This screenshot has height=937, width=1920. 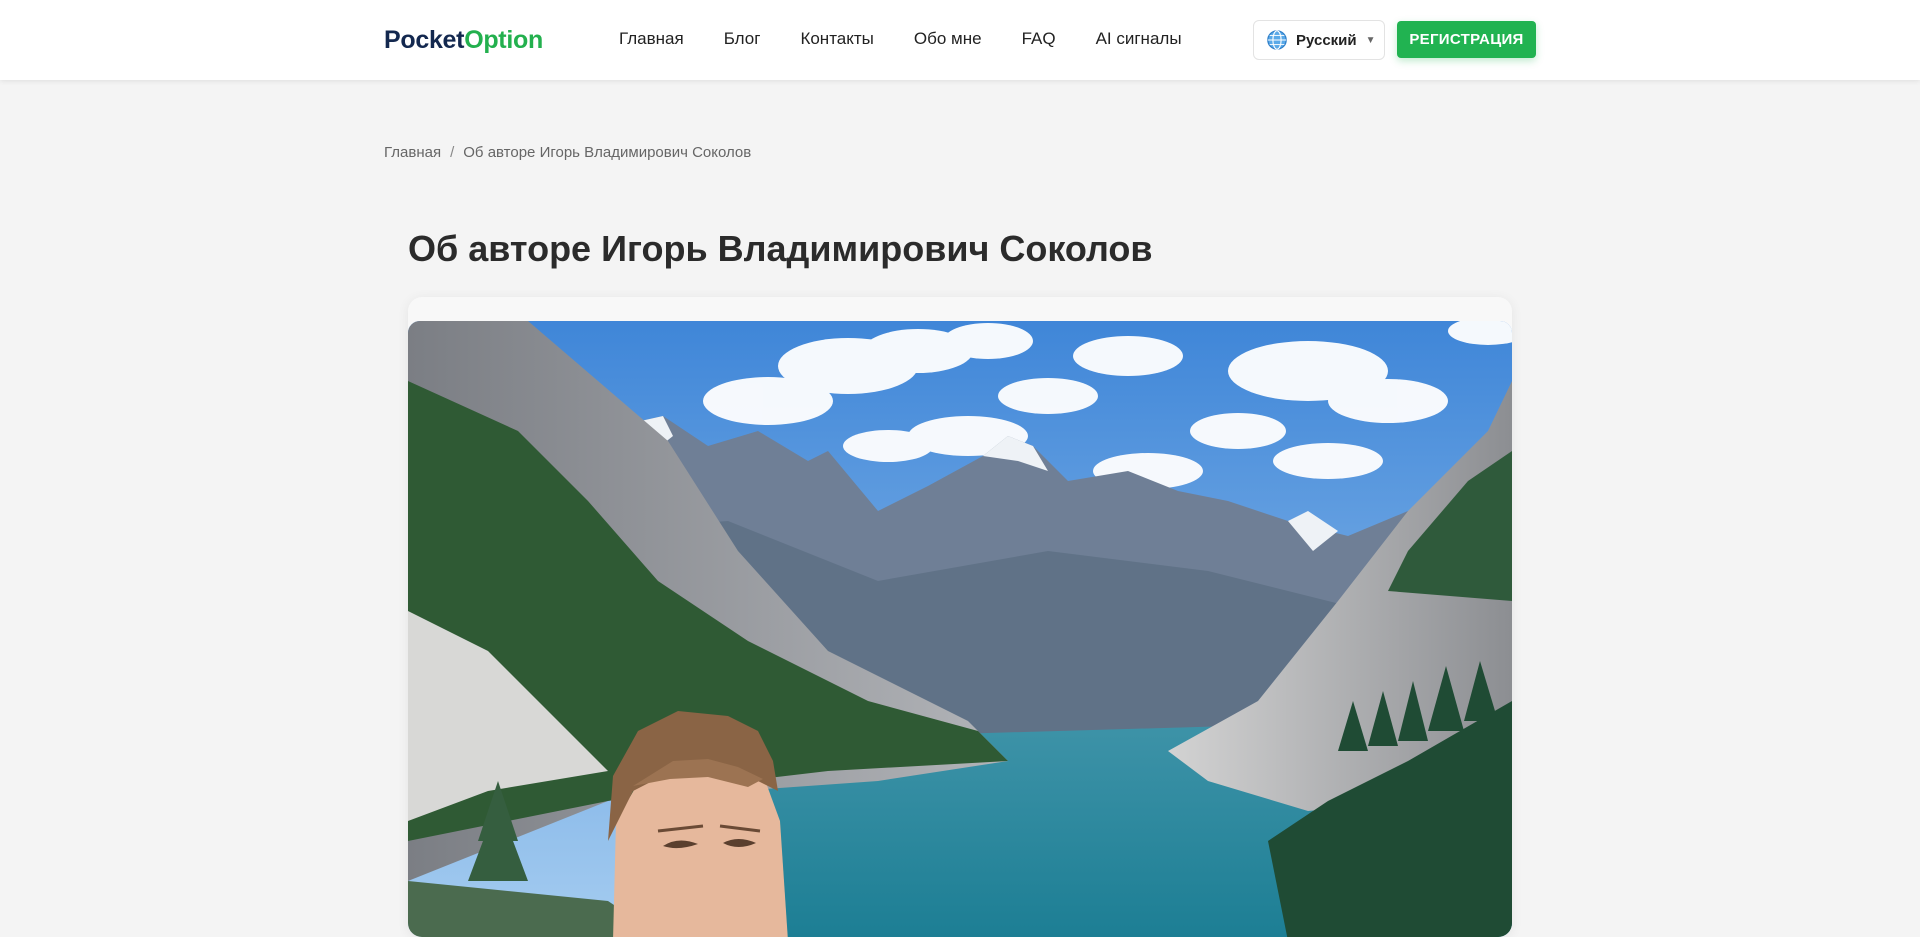 What do you see at coordinates (742, 39) in the screenshot?
I see `nav-link-blog: Блог` at bounding box center [742, 39].